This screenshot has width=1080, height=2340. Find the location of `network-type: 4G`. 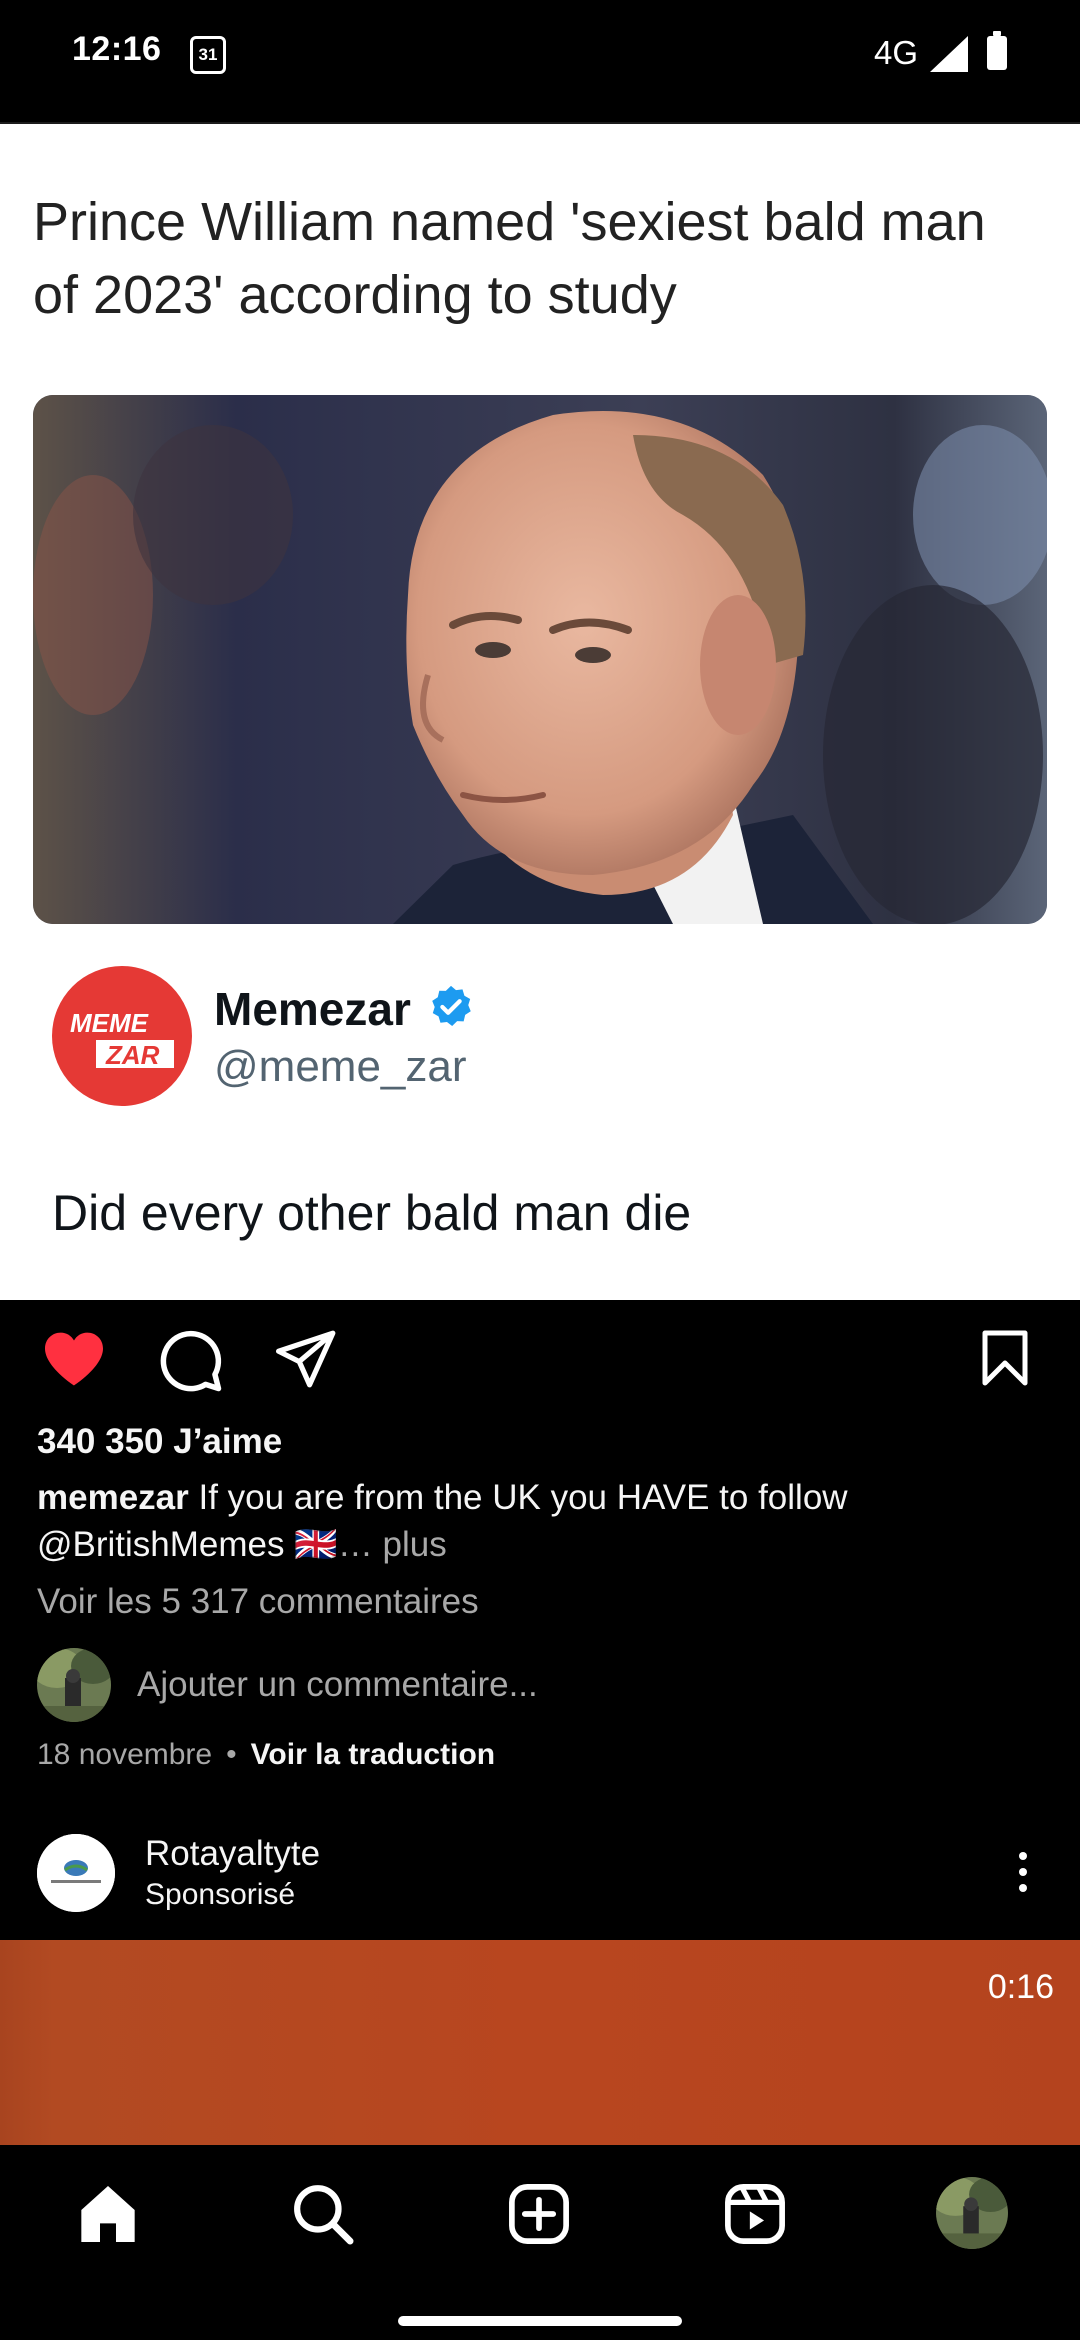

network-type: 4G is located at coordinates (896, 52).